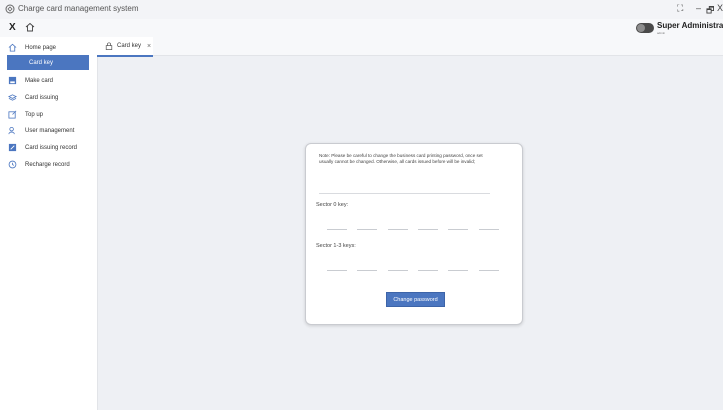 The height and width of the screenshot is (410, 723). What do you see at coordinates (47, 114) in the screenshot?
I see `sidebar-item-top-up: Top up` at bounding box center [47, 114].